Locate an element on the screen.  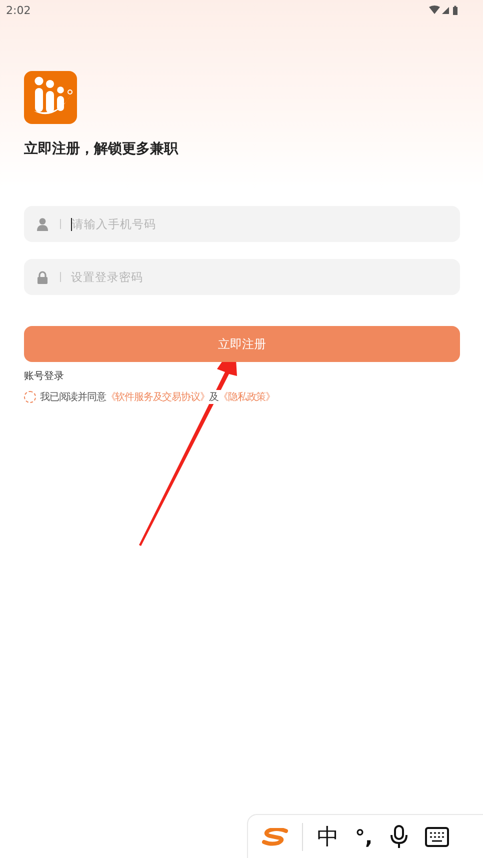
ime-logo-icon is located at coordinates (275, 837).